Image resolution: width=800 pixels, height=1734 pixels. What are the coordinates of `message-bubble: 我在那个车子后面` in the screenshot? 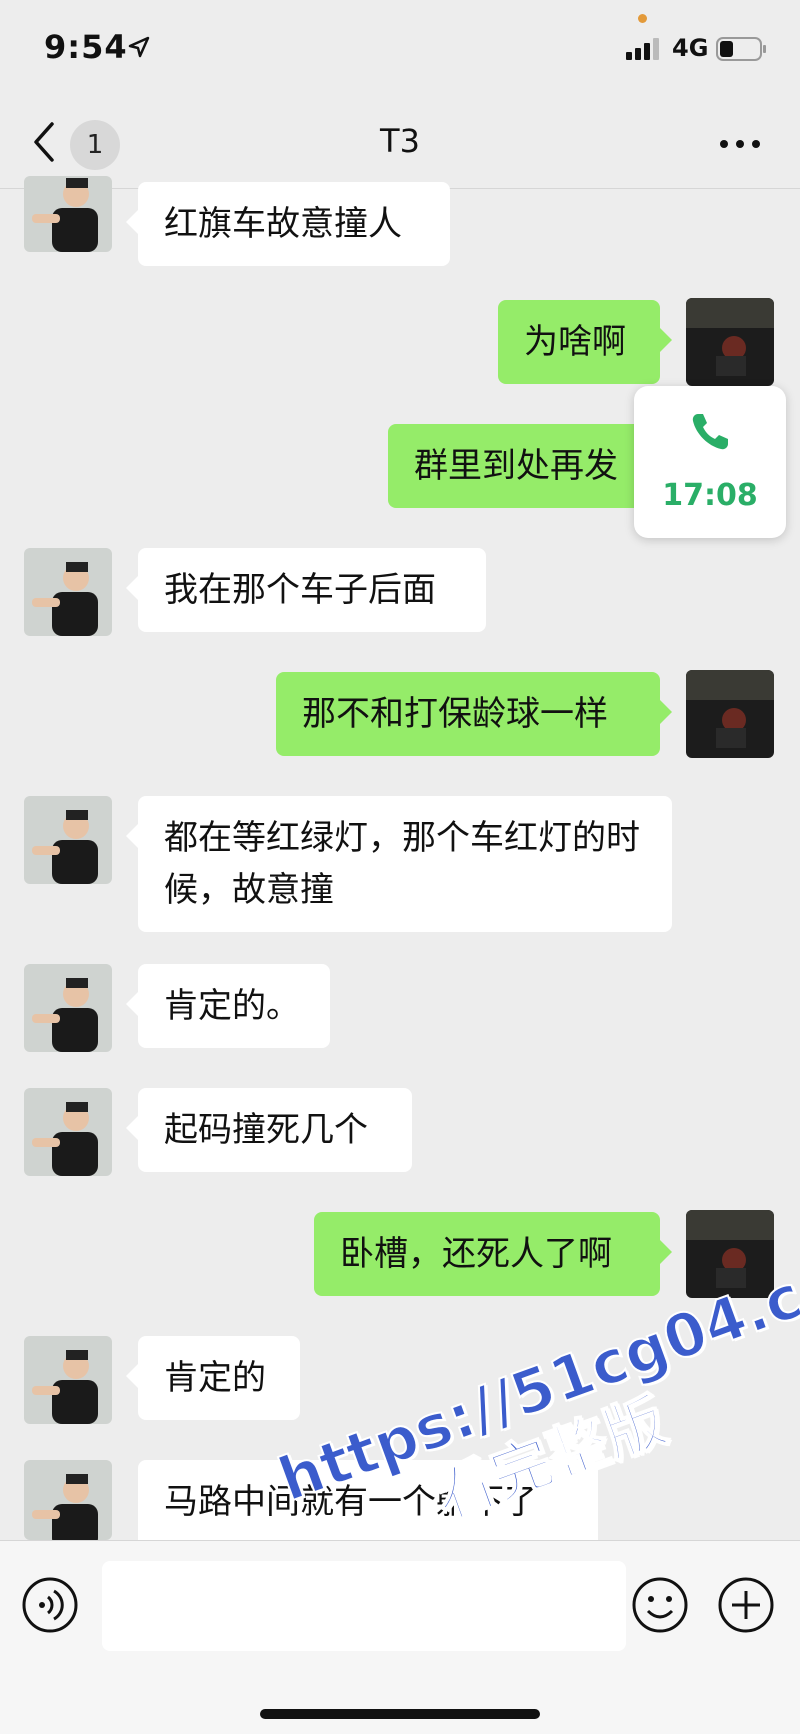 It's located at (306, 590).